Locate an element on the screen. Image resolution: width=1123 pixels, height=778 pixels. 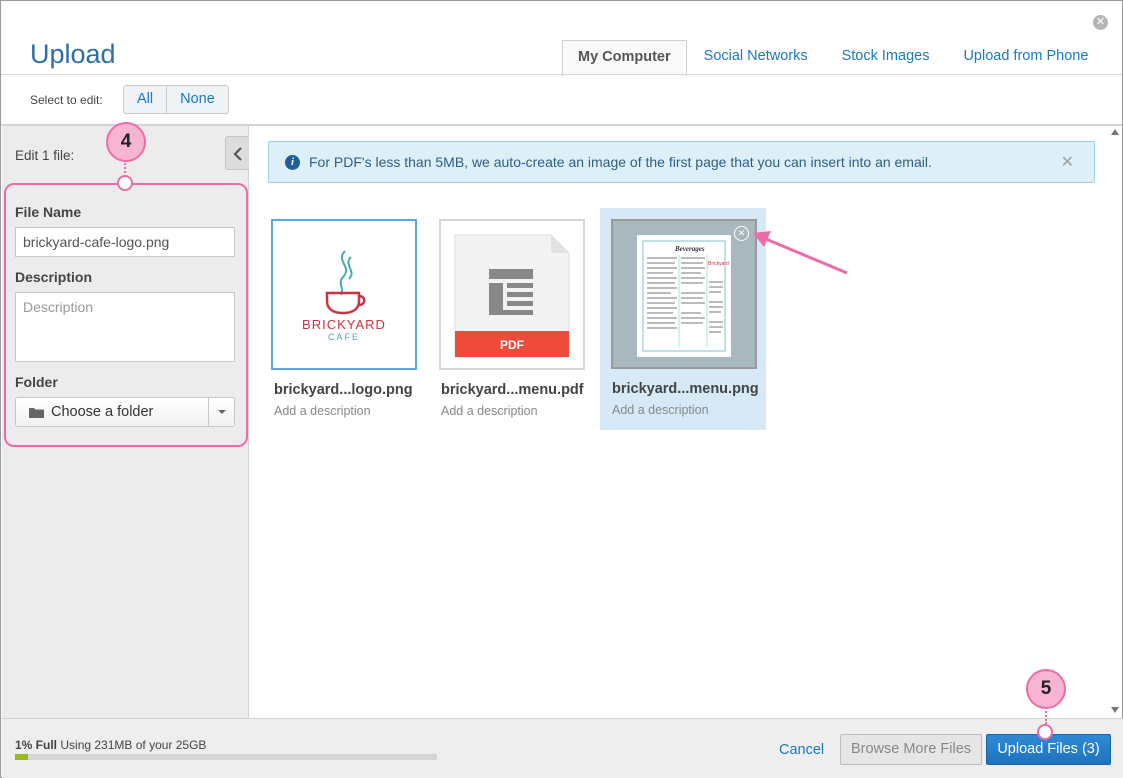
annotation-dot is located at coordinates (125, 183).